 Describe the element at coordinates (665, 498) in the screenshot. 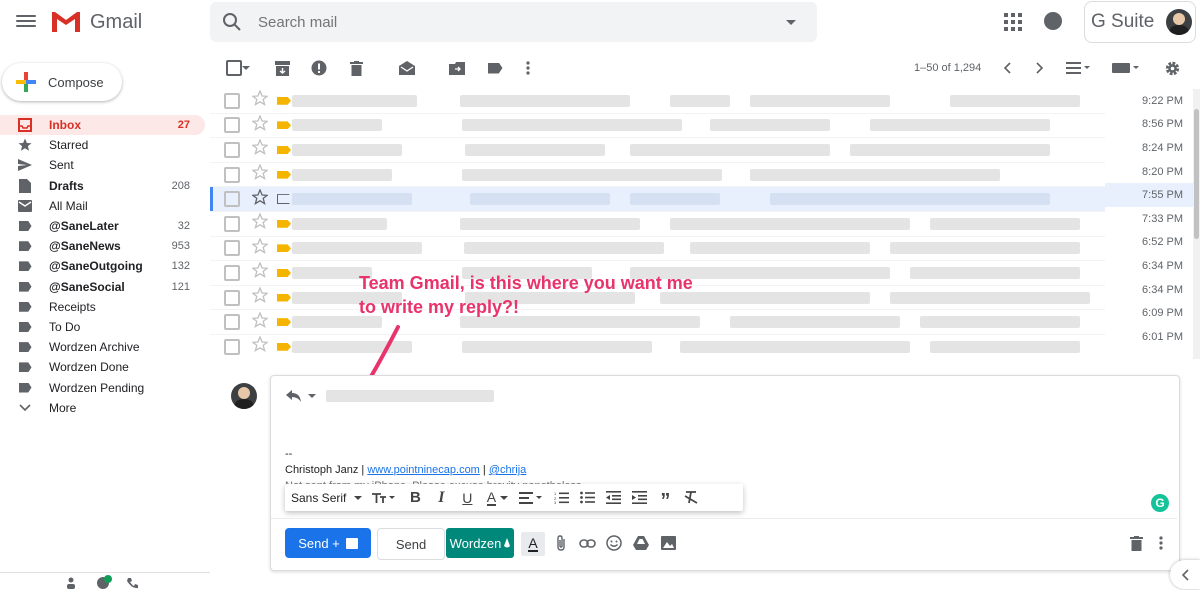

I see `quote-icon: ”` at that location.